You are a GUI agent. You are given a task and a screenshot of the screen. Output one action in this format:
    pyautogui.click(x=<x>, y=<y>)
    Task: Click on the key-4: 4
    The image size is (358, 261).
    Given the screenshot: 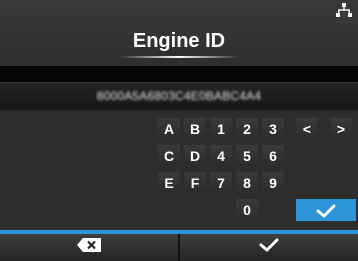 What is the action you would take?
    pyautogui.click(x=221, y=156)
    